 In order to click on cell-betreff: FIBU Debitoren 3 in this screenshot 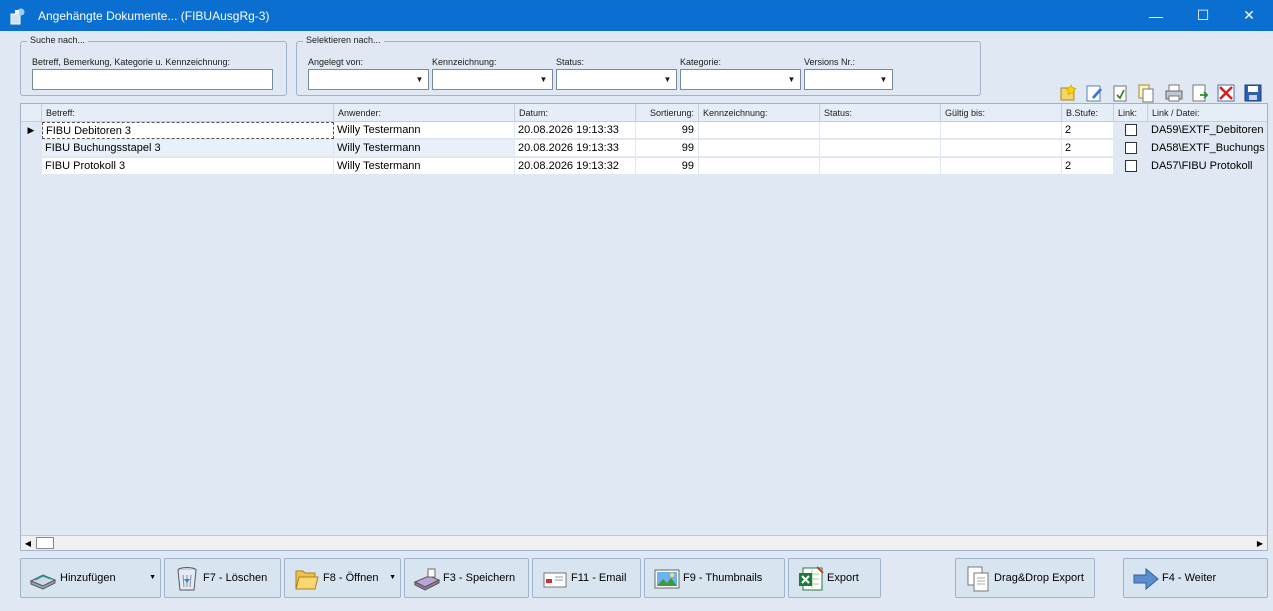, I will do `click(188, 130)`.